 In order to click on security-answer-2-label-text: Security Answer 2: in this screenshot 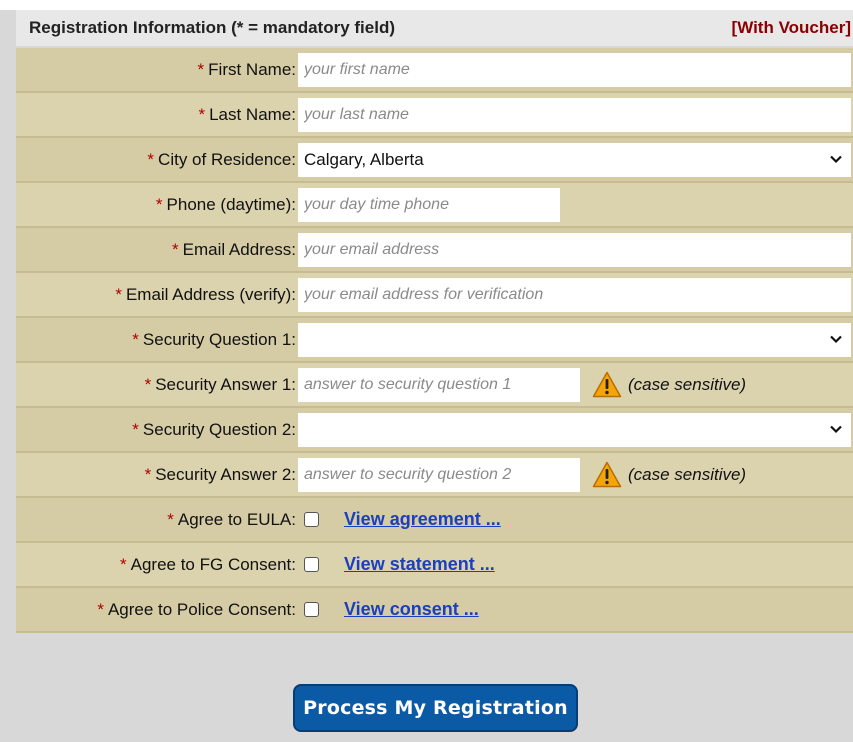, I will do `click(225, 474)`.